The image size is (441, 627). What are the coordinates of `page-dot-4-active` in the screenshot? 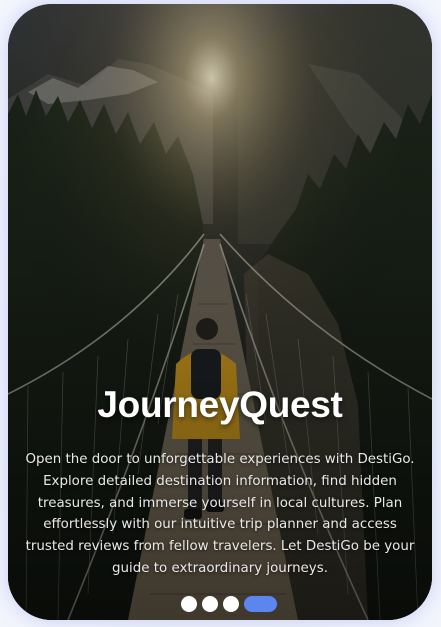 It's located at (260, 604).